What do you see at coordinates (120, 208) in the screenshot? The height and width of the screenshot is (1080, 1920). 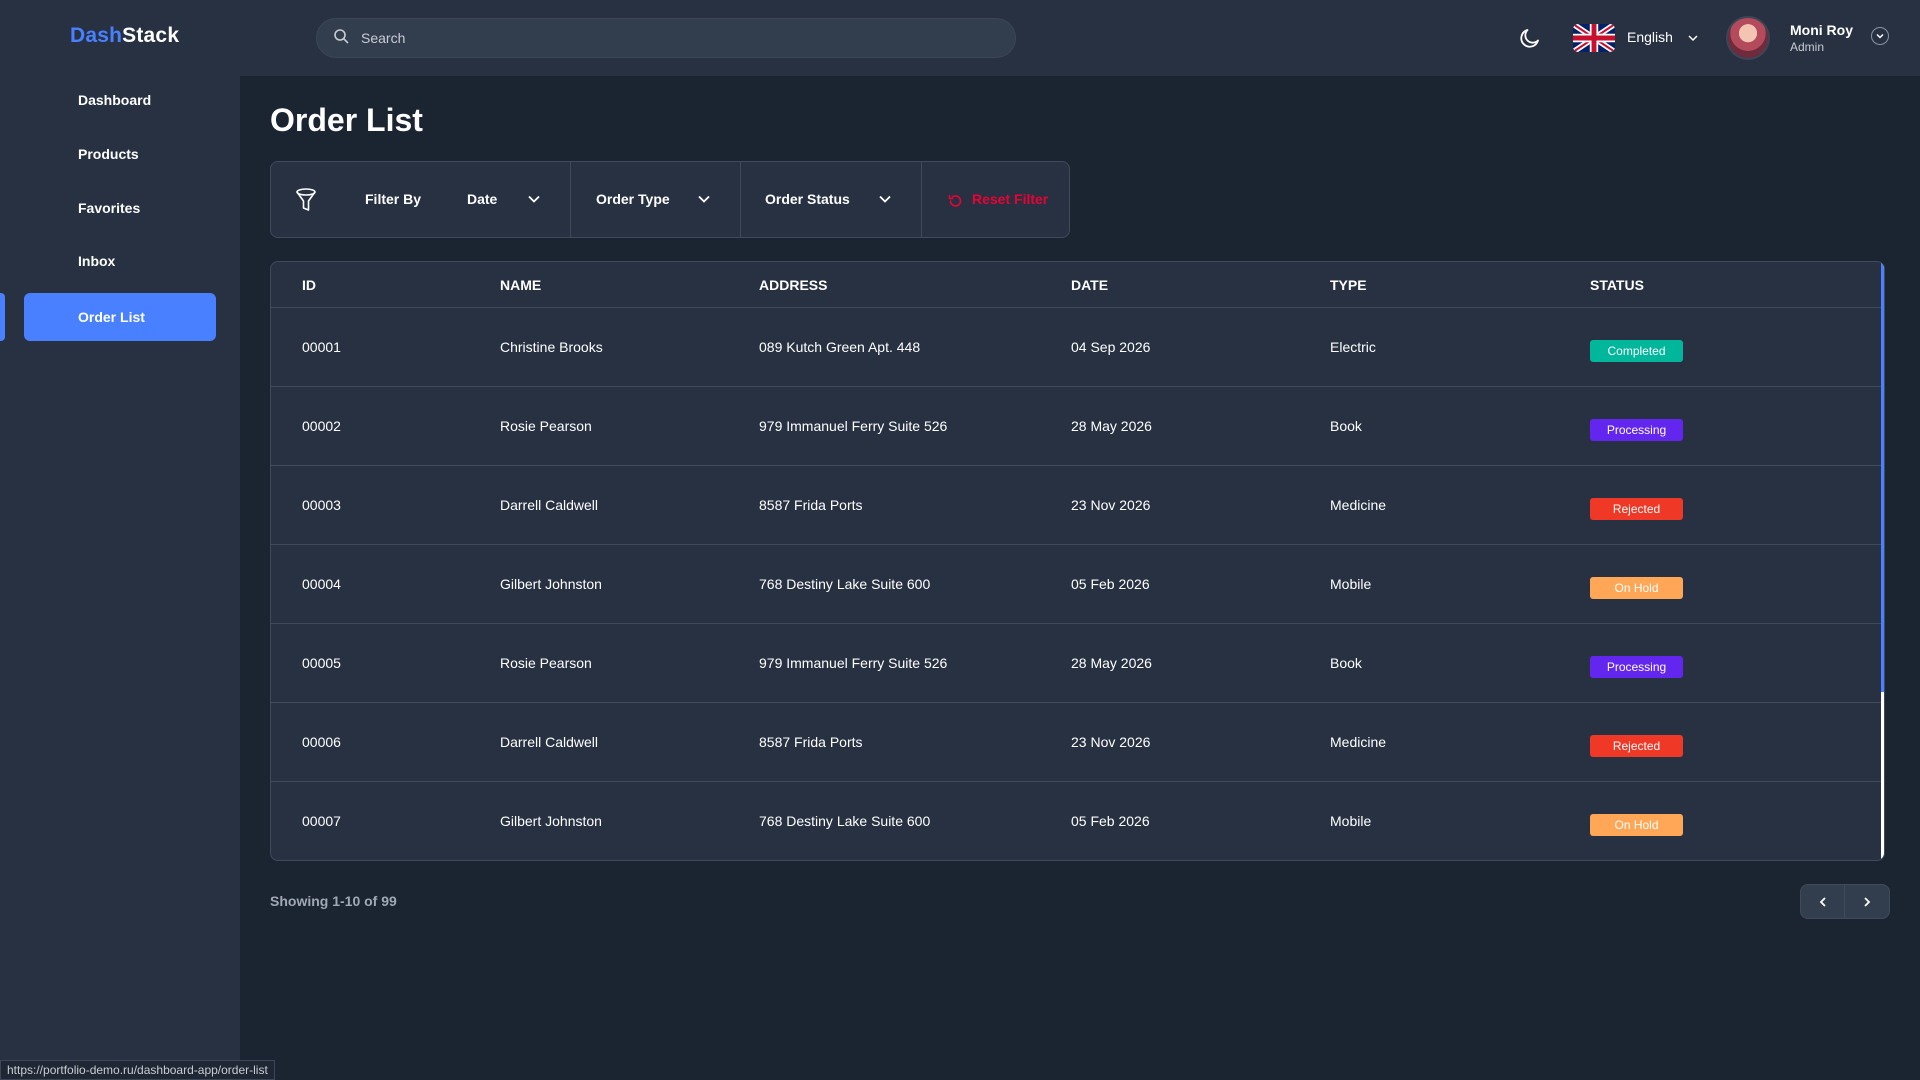 I see `sidebar-item-favorites: Favorites` at bounding box center [120, 208].